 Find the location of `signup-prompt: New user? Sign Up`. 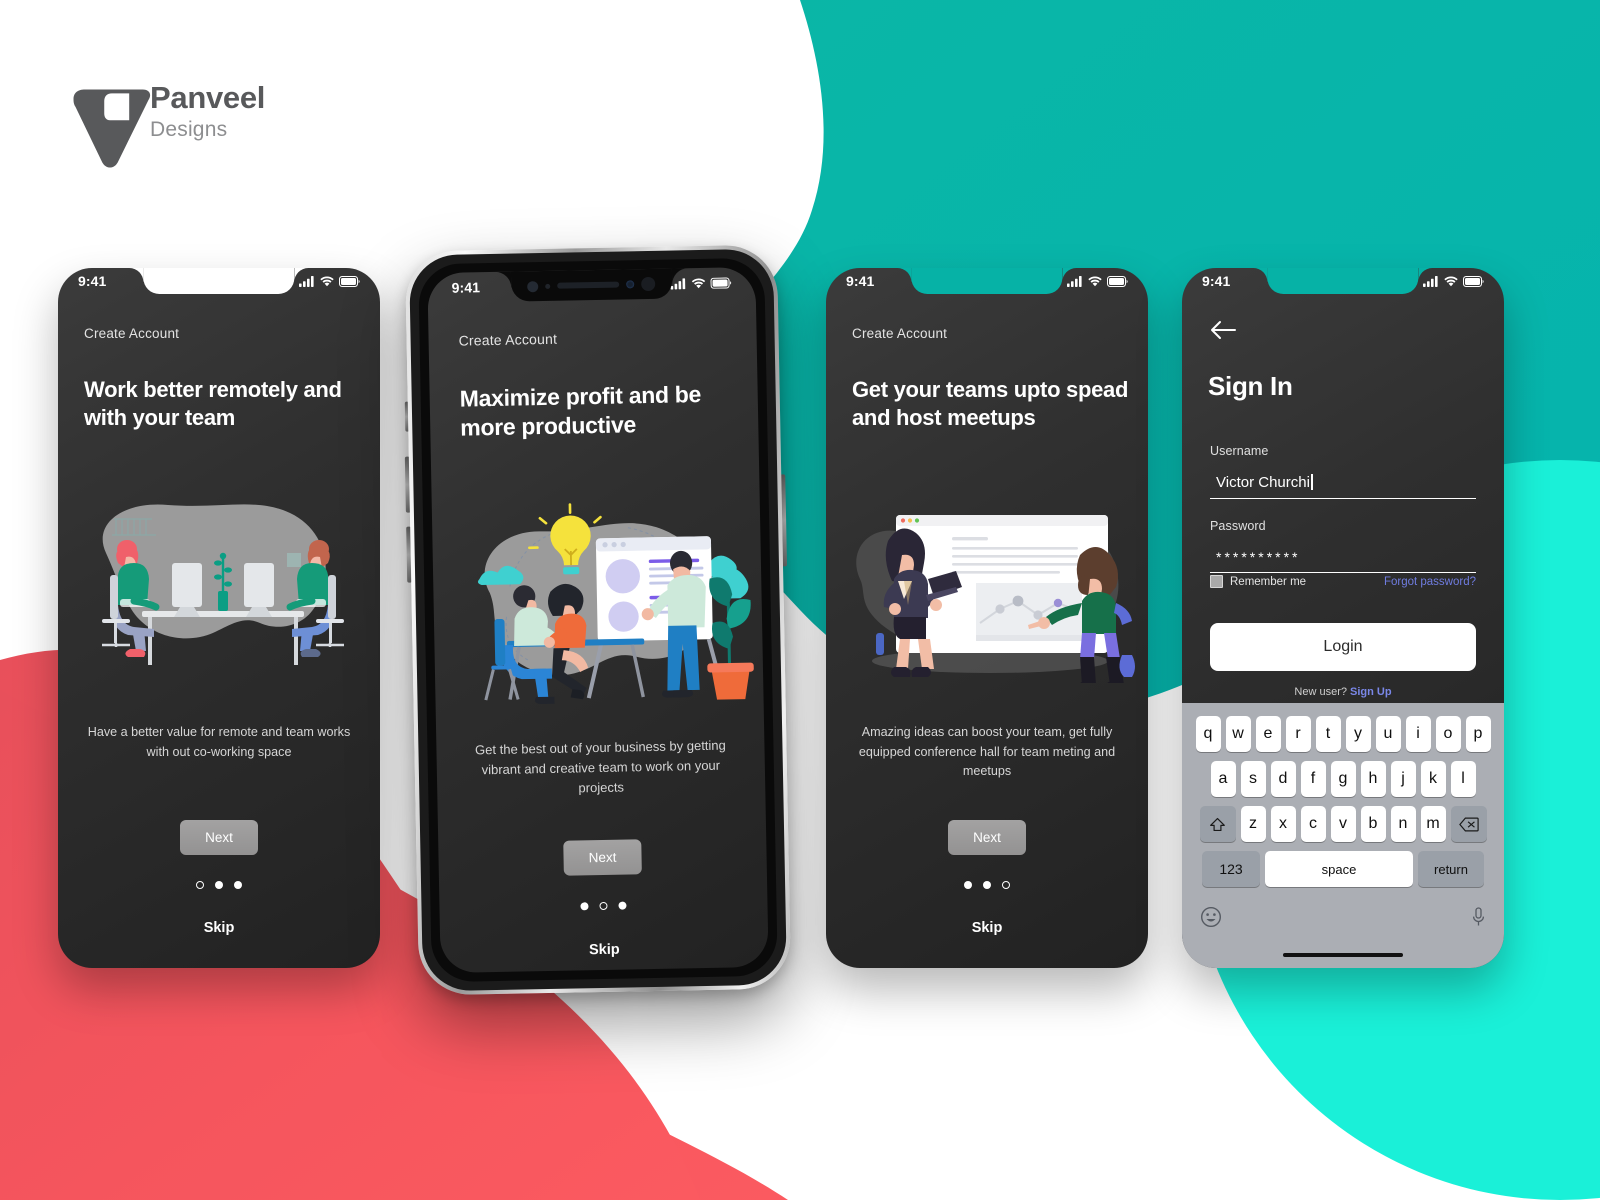

signup-prompt: New user? Sign Up is located at coordinates (1343, 692).